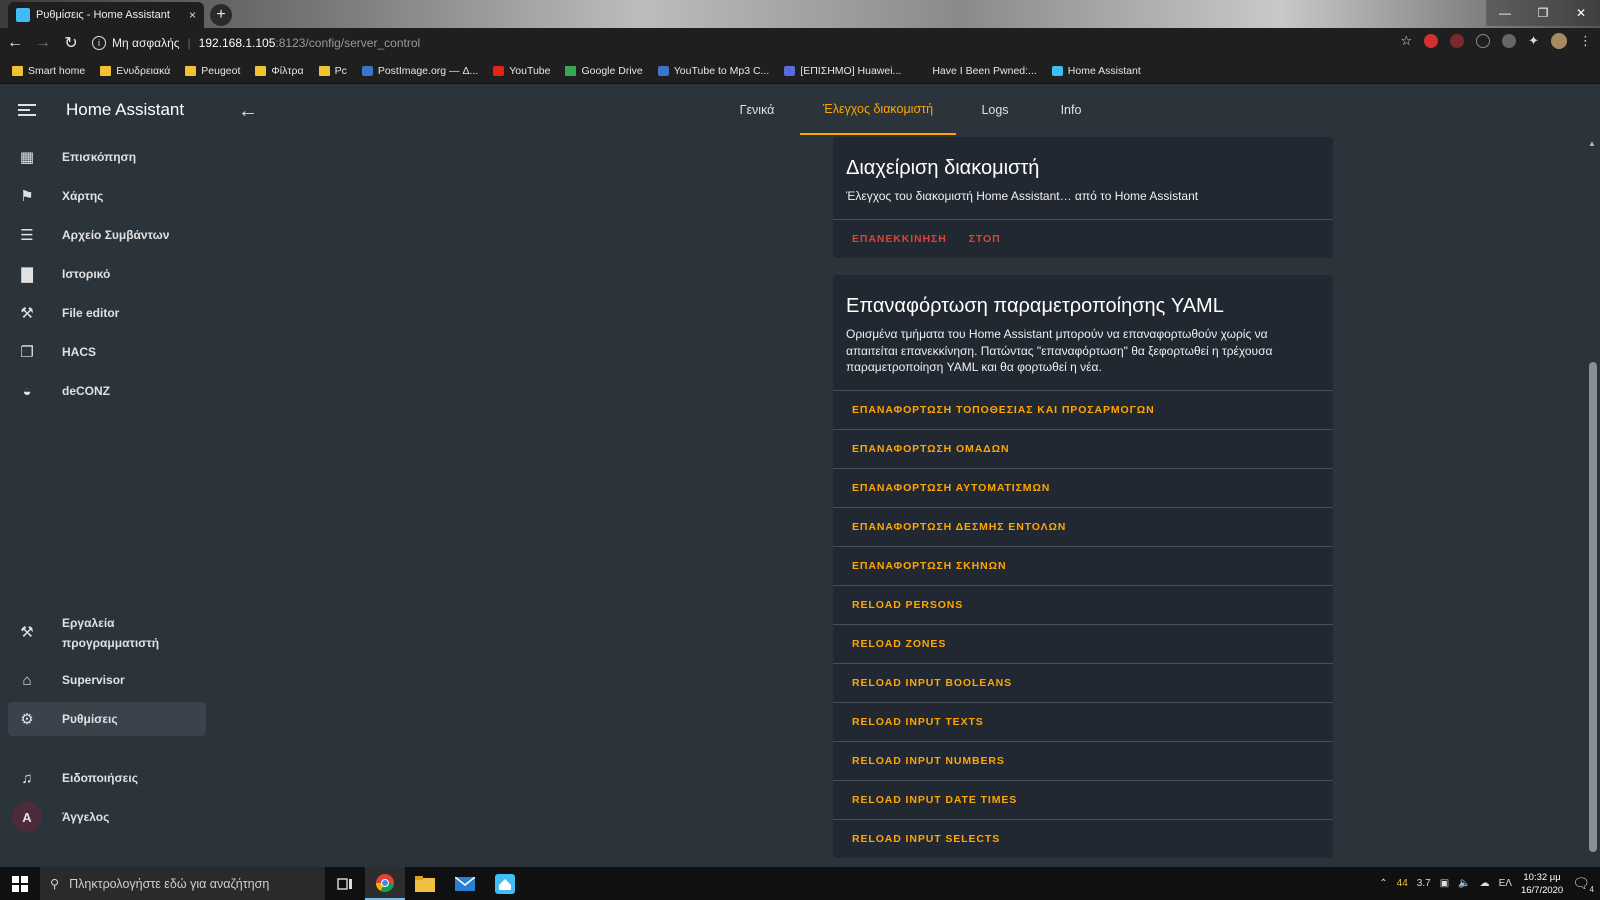 The width and height of the screenshot is (1600, 900). I want to click on back-icon: ←, so click(15, 43).